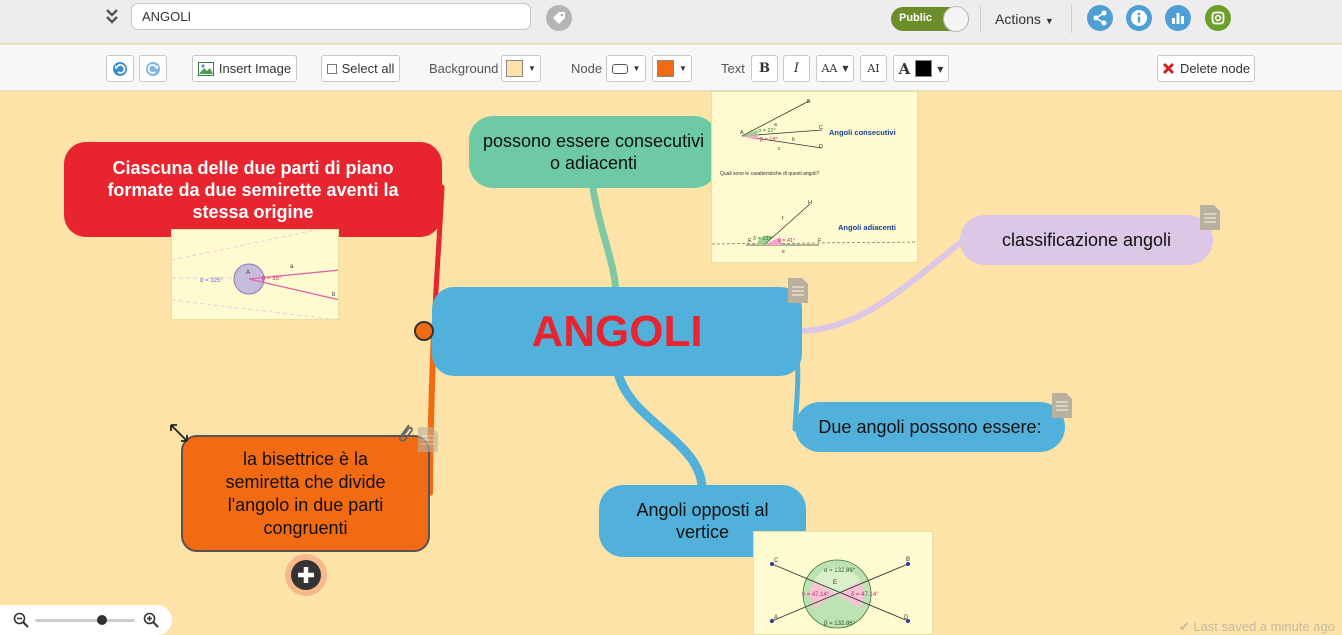 This screenshot has width=1342, height=635. What do you see at coordinates (862, 132) in the screenshot?
I see `consecutive-title: Angoli consecutivi` at bounding box center [862, 132].